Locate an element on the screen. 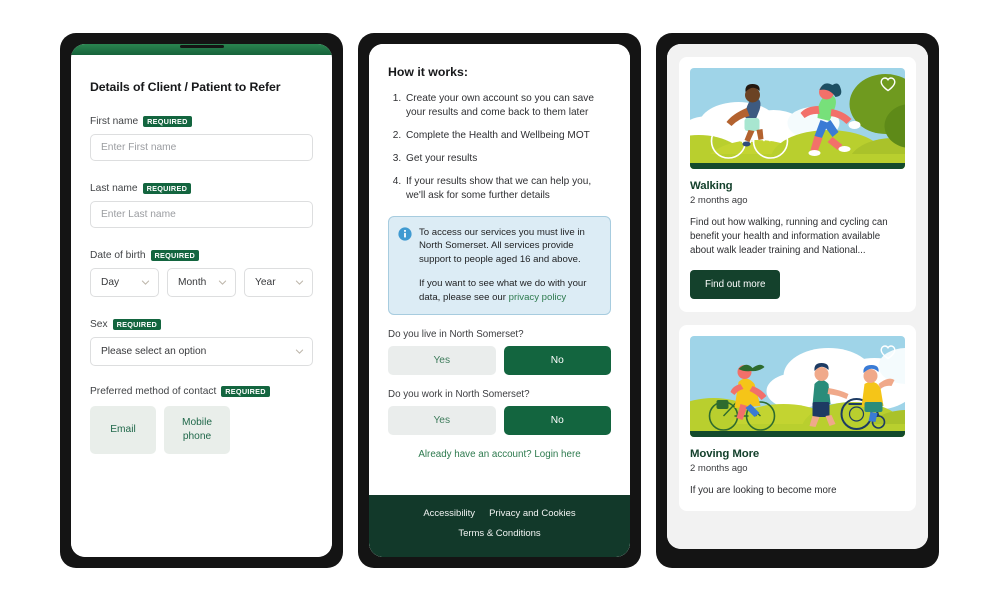  dob-label-row: Date of birth REQUIRED is located at coordinates (201, 255).